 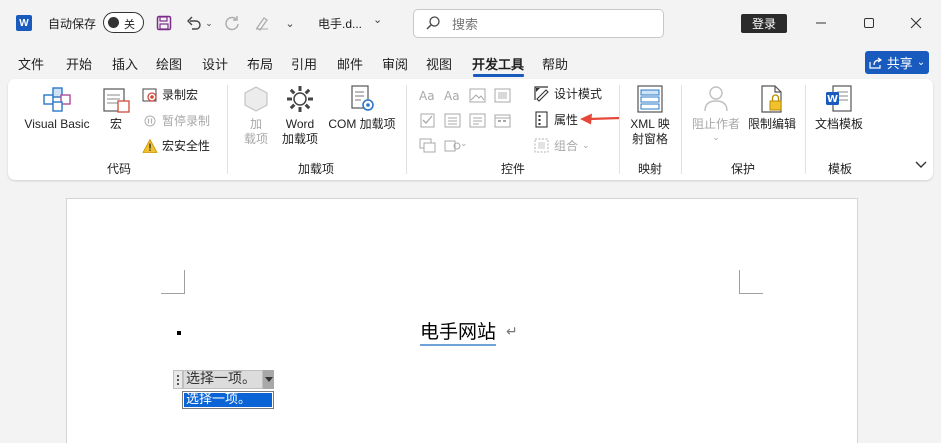 I want to click on paragraph-mark-bullet, so click(x=179, y=333).